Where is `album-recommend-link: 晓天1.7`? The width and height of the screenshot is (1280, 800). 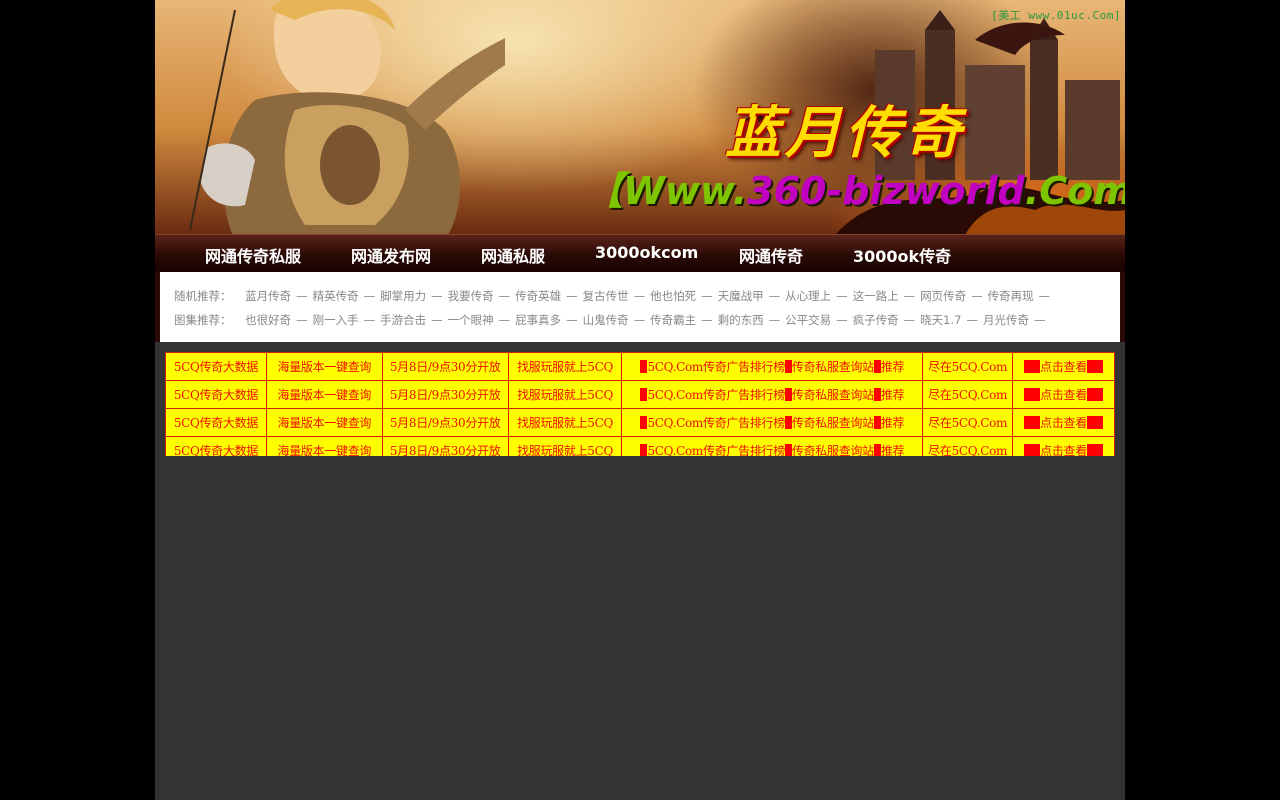
album-recommend-link: 晓天1.7 is located at coordinates (940, 320).